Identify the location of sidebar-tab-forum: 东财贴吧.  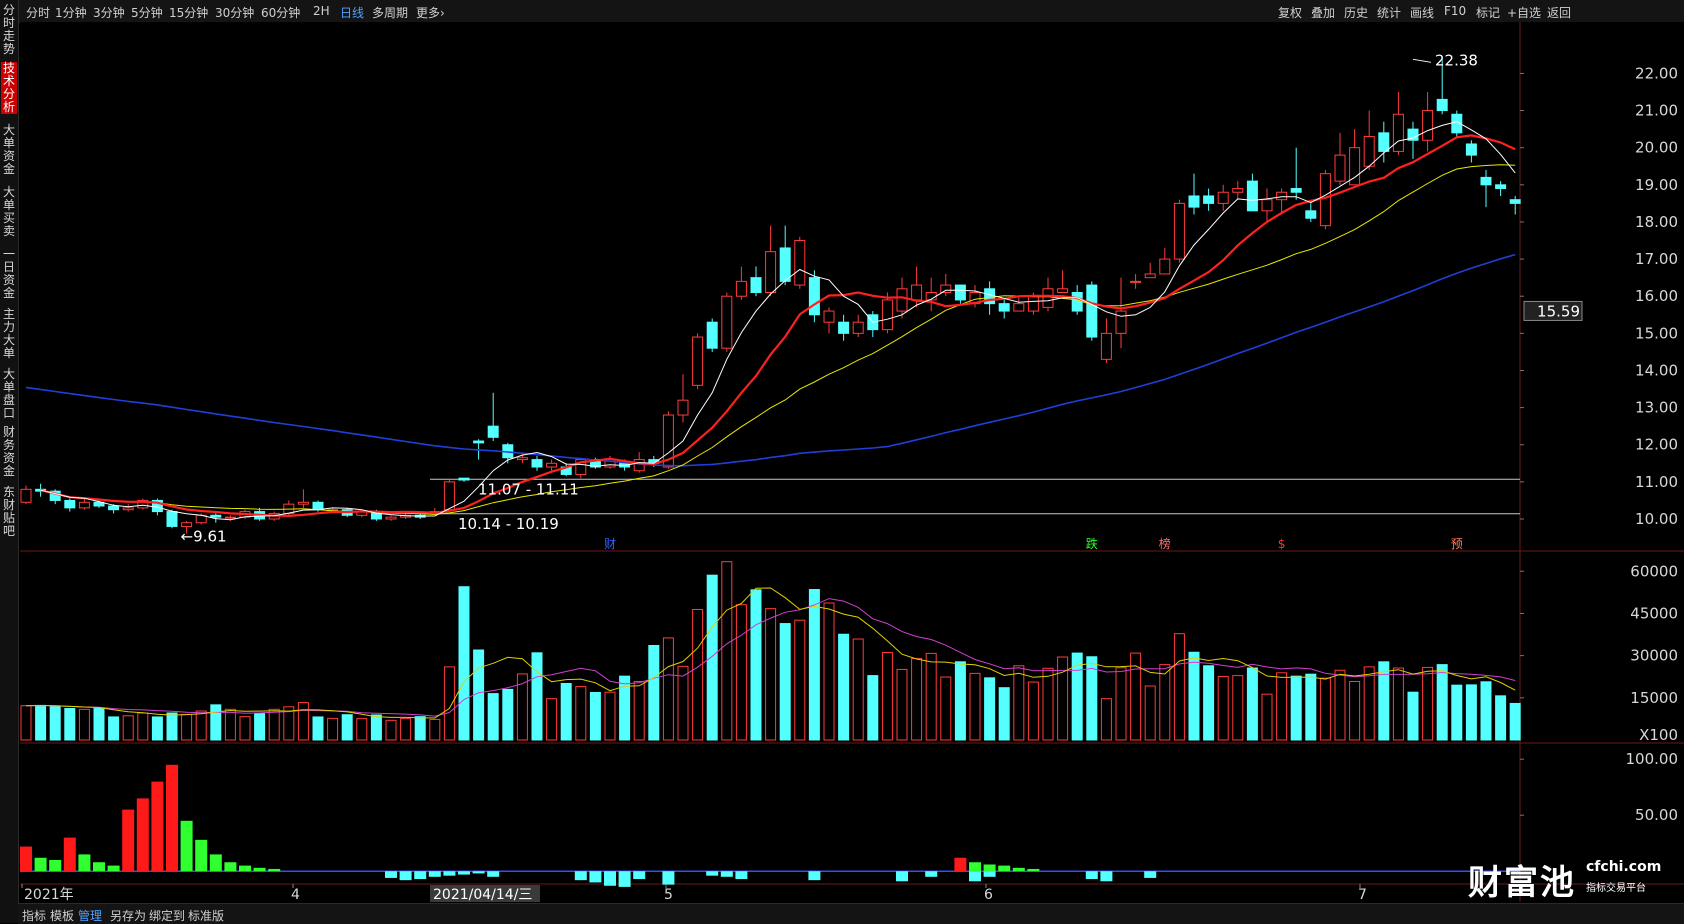
(9, 512).